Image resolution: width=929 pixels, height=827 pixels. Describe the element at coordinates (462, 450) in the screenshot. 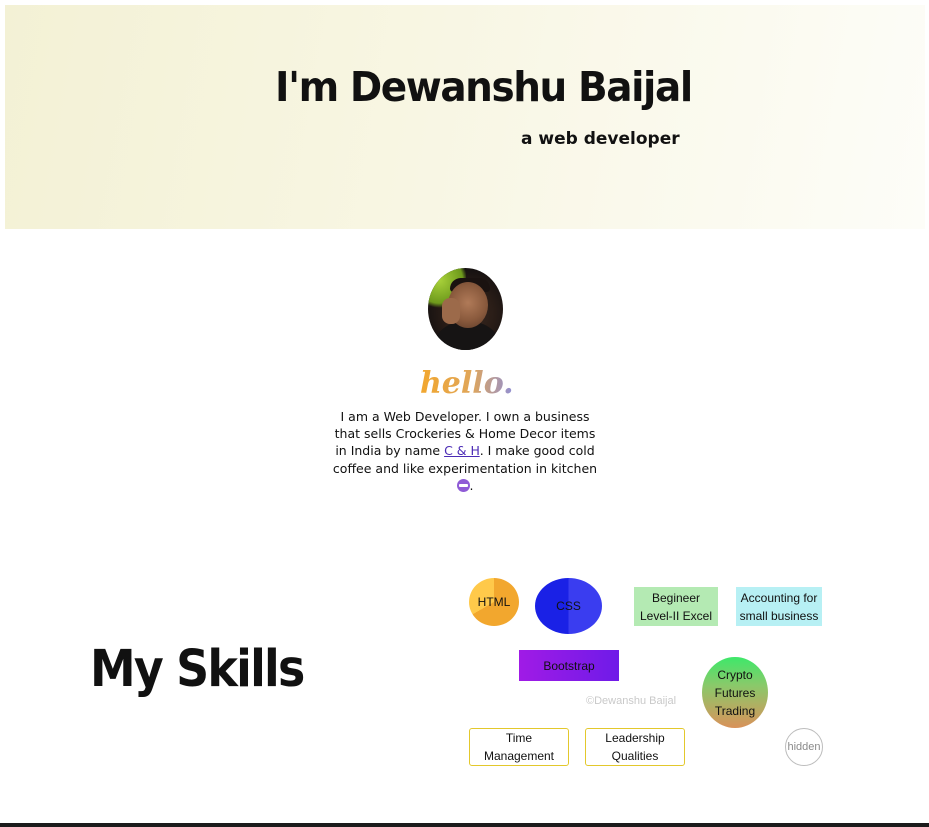

I see `business-link: C & H` at that location.